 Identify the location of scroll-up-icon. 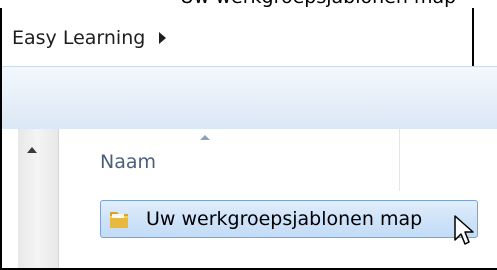
(32, 150).